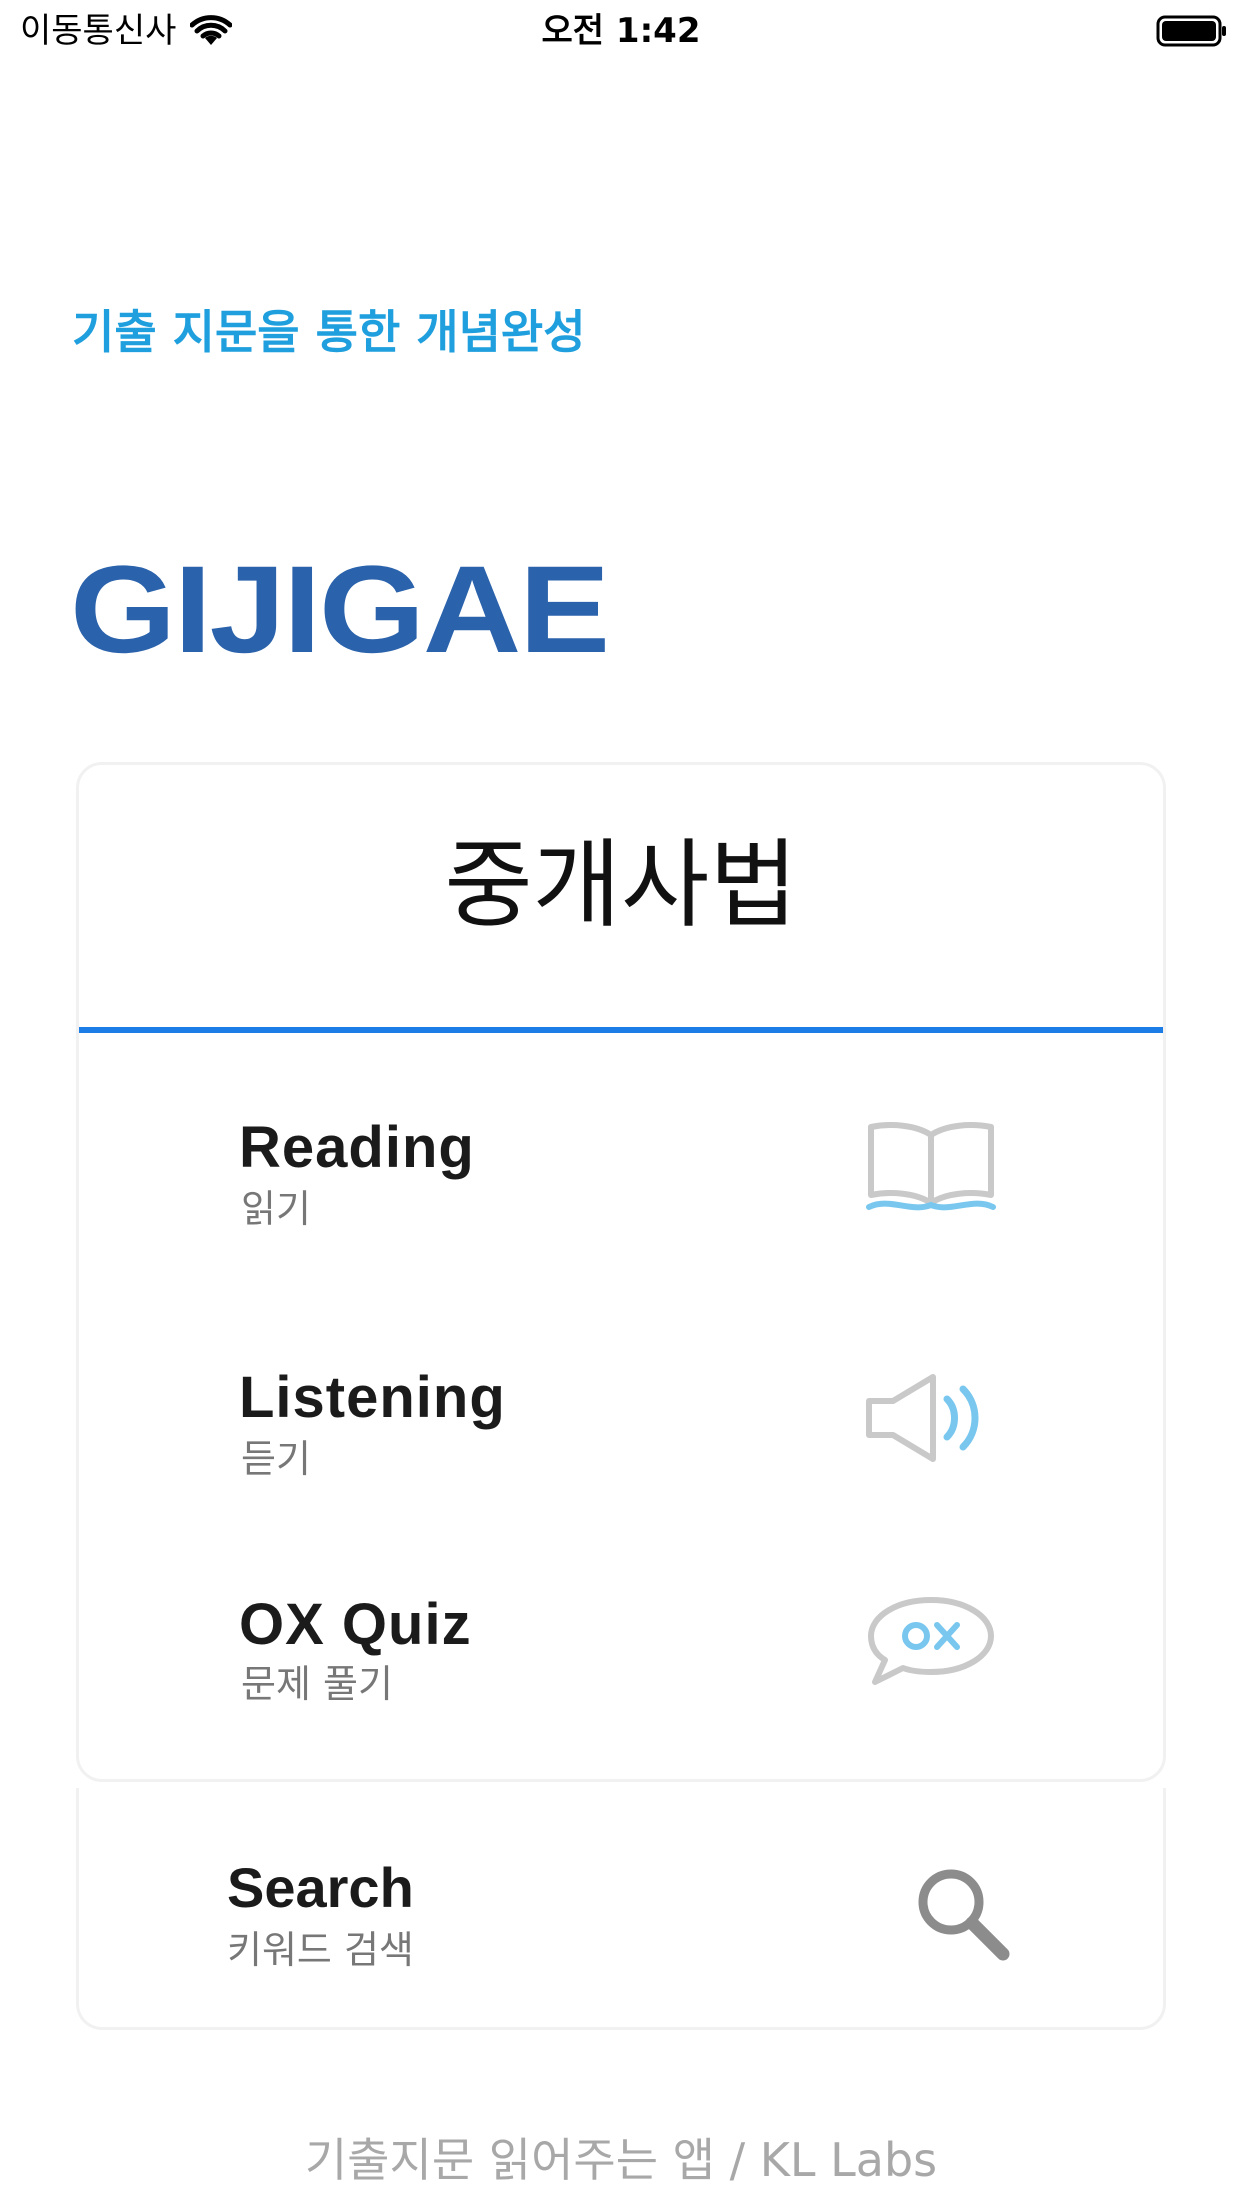 This screenshot has height=2208, width=1242. I want to click on menu-sublabel: 문제 풀기, so click(317, 1684).